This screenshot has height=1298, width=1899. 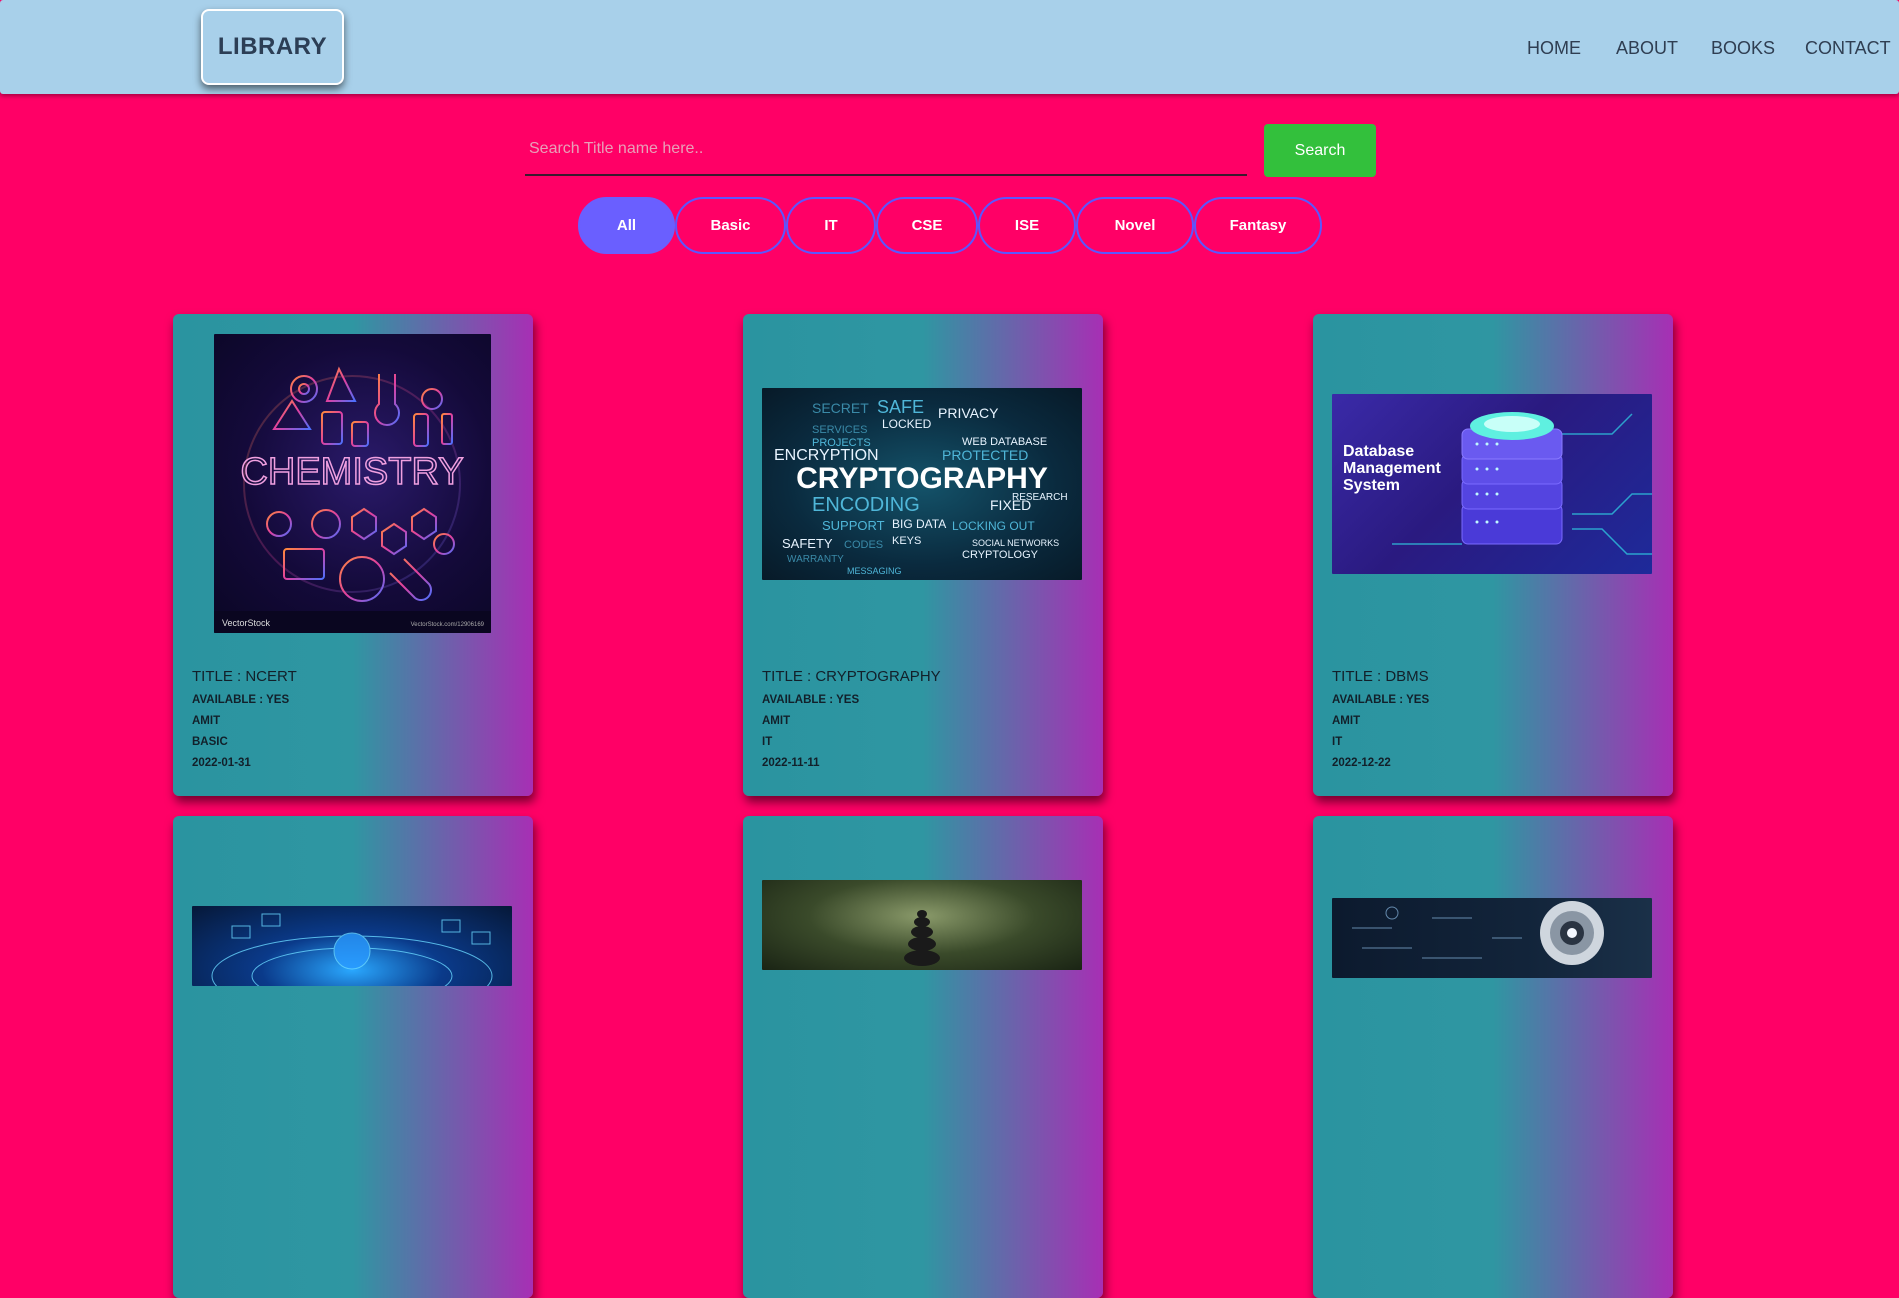 I want to click on cloud-word: WEB DATABASE, so click(x=1004, y=442).